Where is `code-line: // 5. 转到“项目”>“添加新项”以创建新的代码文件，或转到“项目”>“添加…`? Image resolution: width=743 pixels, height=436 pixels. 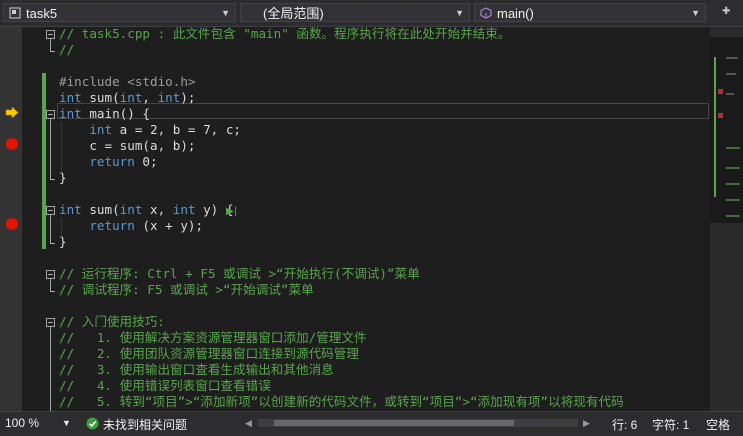 code-line: // 5. 转到“项目”>“添加新项”以创建新的代码文件，或转到“项目”>“添加… is located at coordinates (341, 402).